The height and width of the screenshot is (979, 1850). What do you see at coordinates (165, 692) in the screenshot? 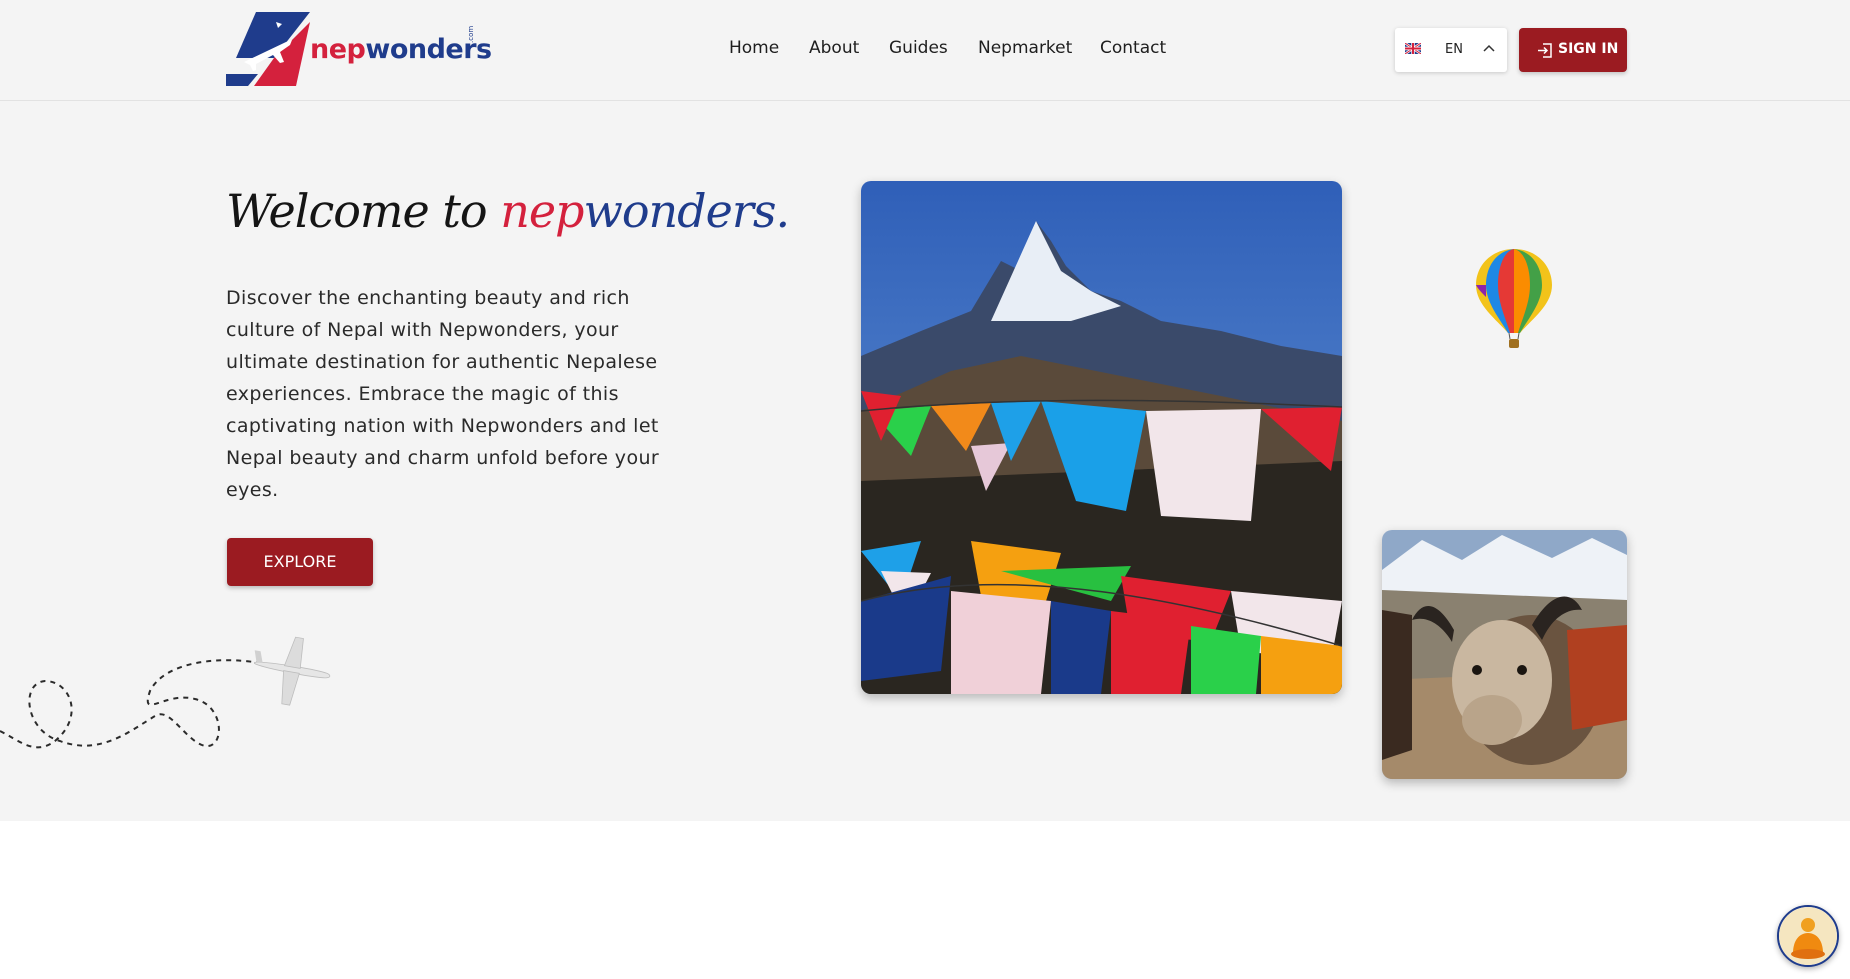
I see `airplane-icon` at bounding box center [165, 692].